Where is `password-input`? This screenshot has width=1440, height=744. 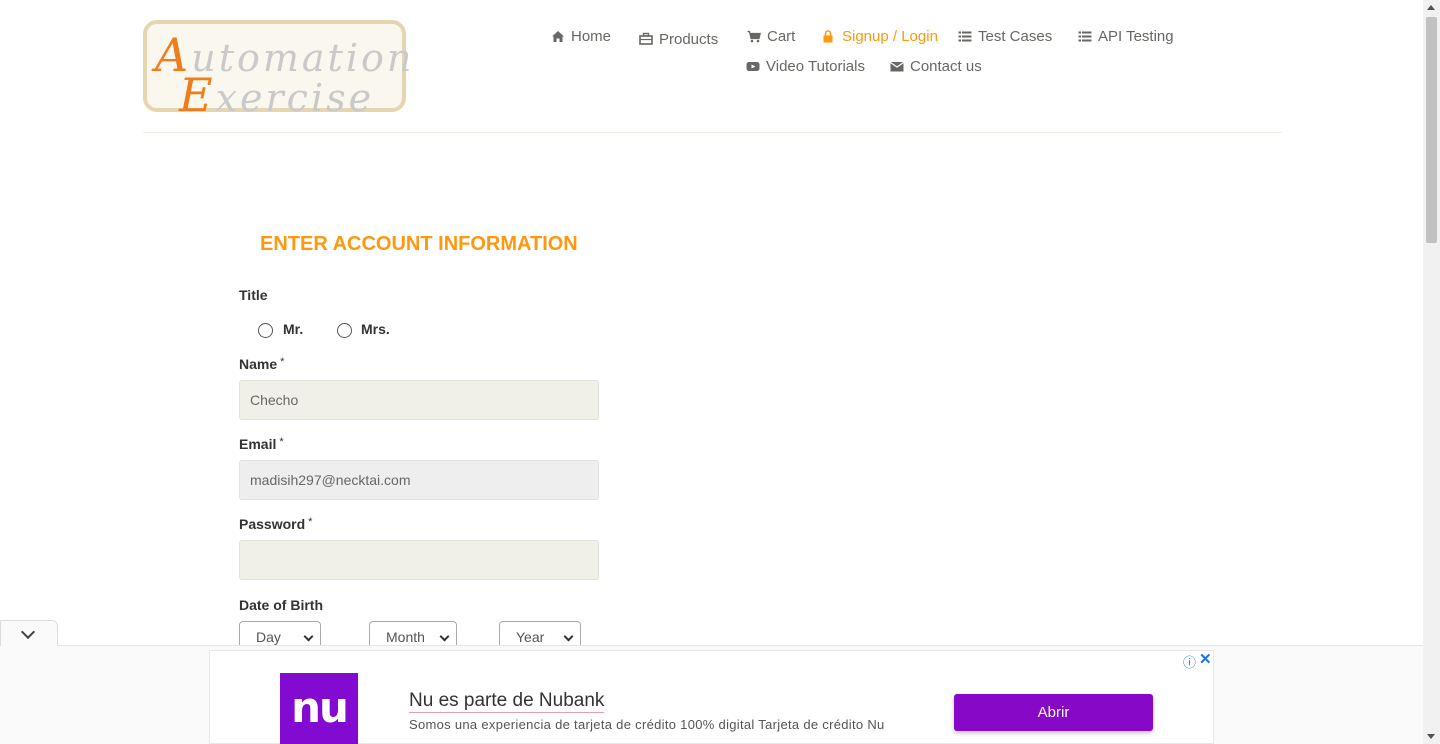 password-input is located at coordinates (419, 560).